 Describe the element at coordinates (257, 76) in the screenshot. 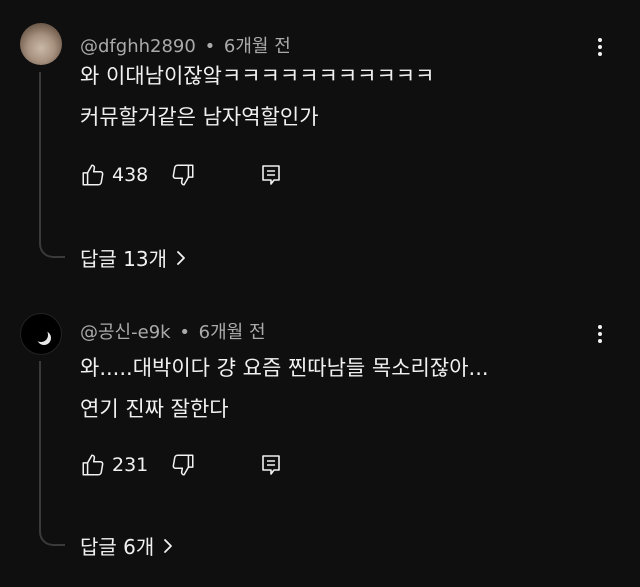

I see `comment-text-line: 와 이대남이잖앜ㅋㅋㅋㅋㅋㅋㅋㅋㅋㅋㅋ` at that location.